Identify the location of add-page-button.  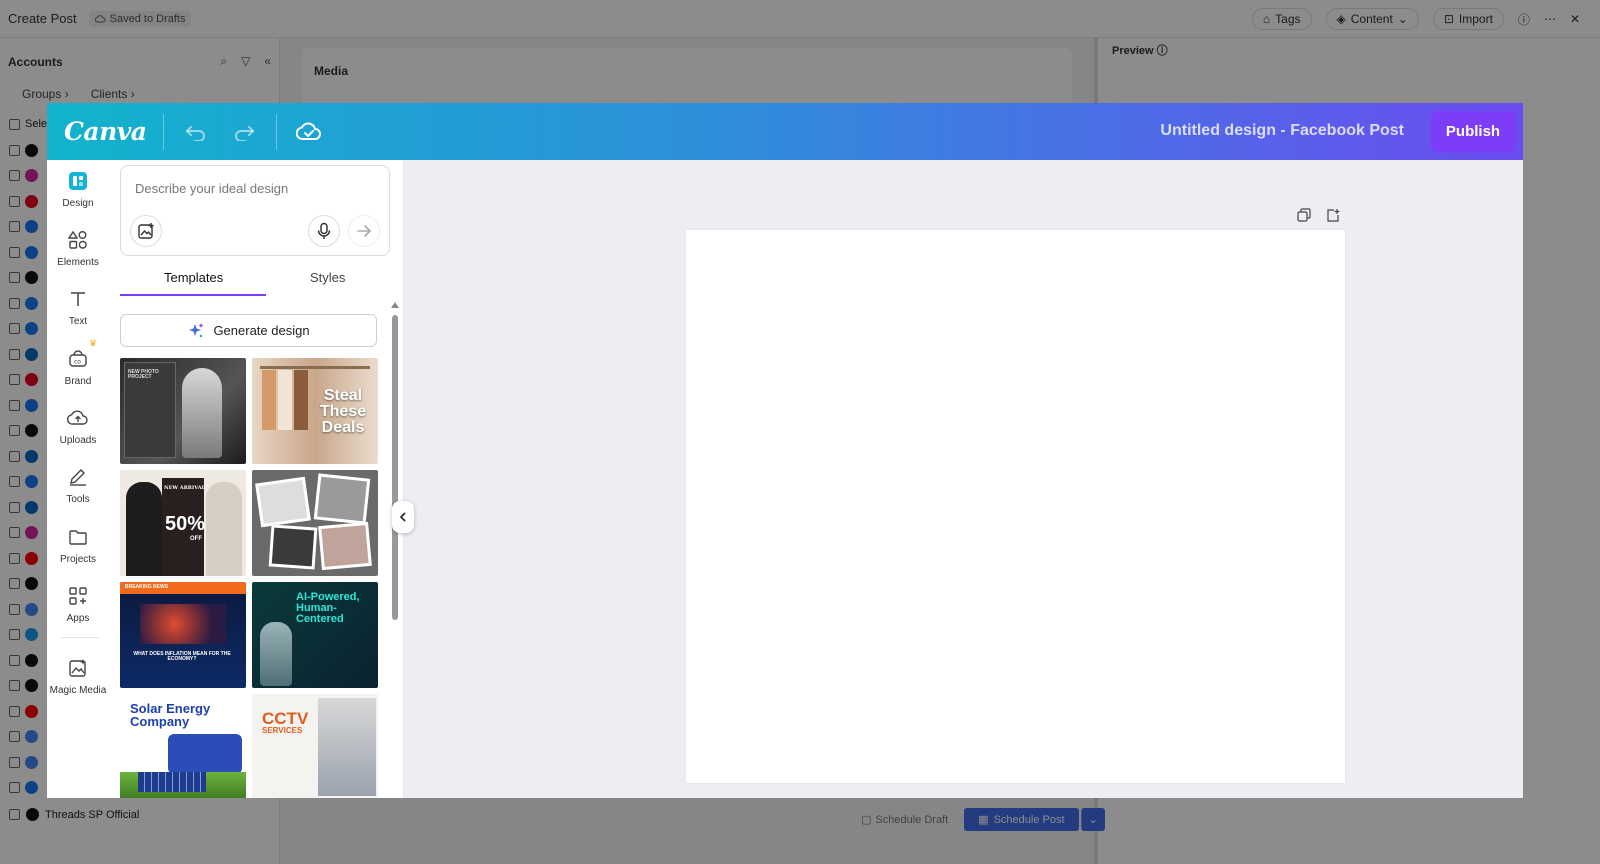
(1333, 215).